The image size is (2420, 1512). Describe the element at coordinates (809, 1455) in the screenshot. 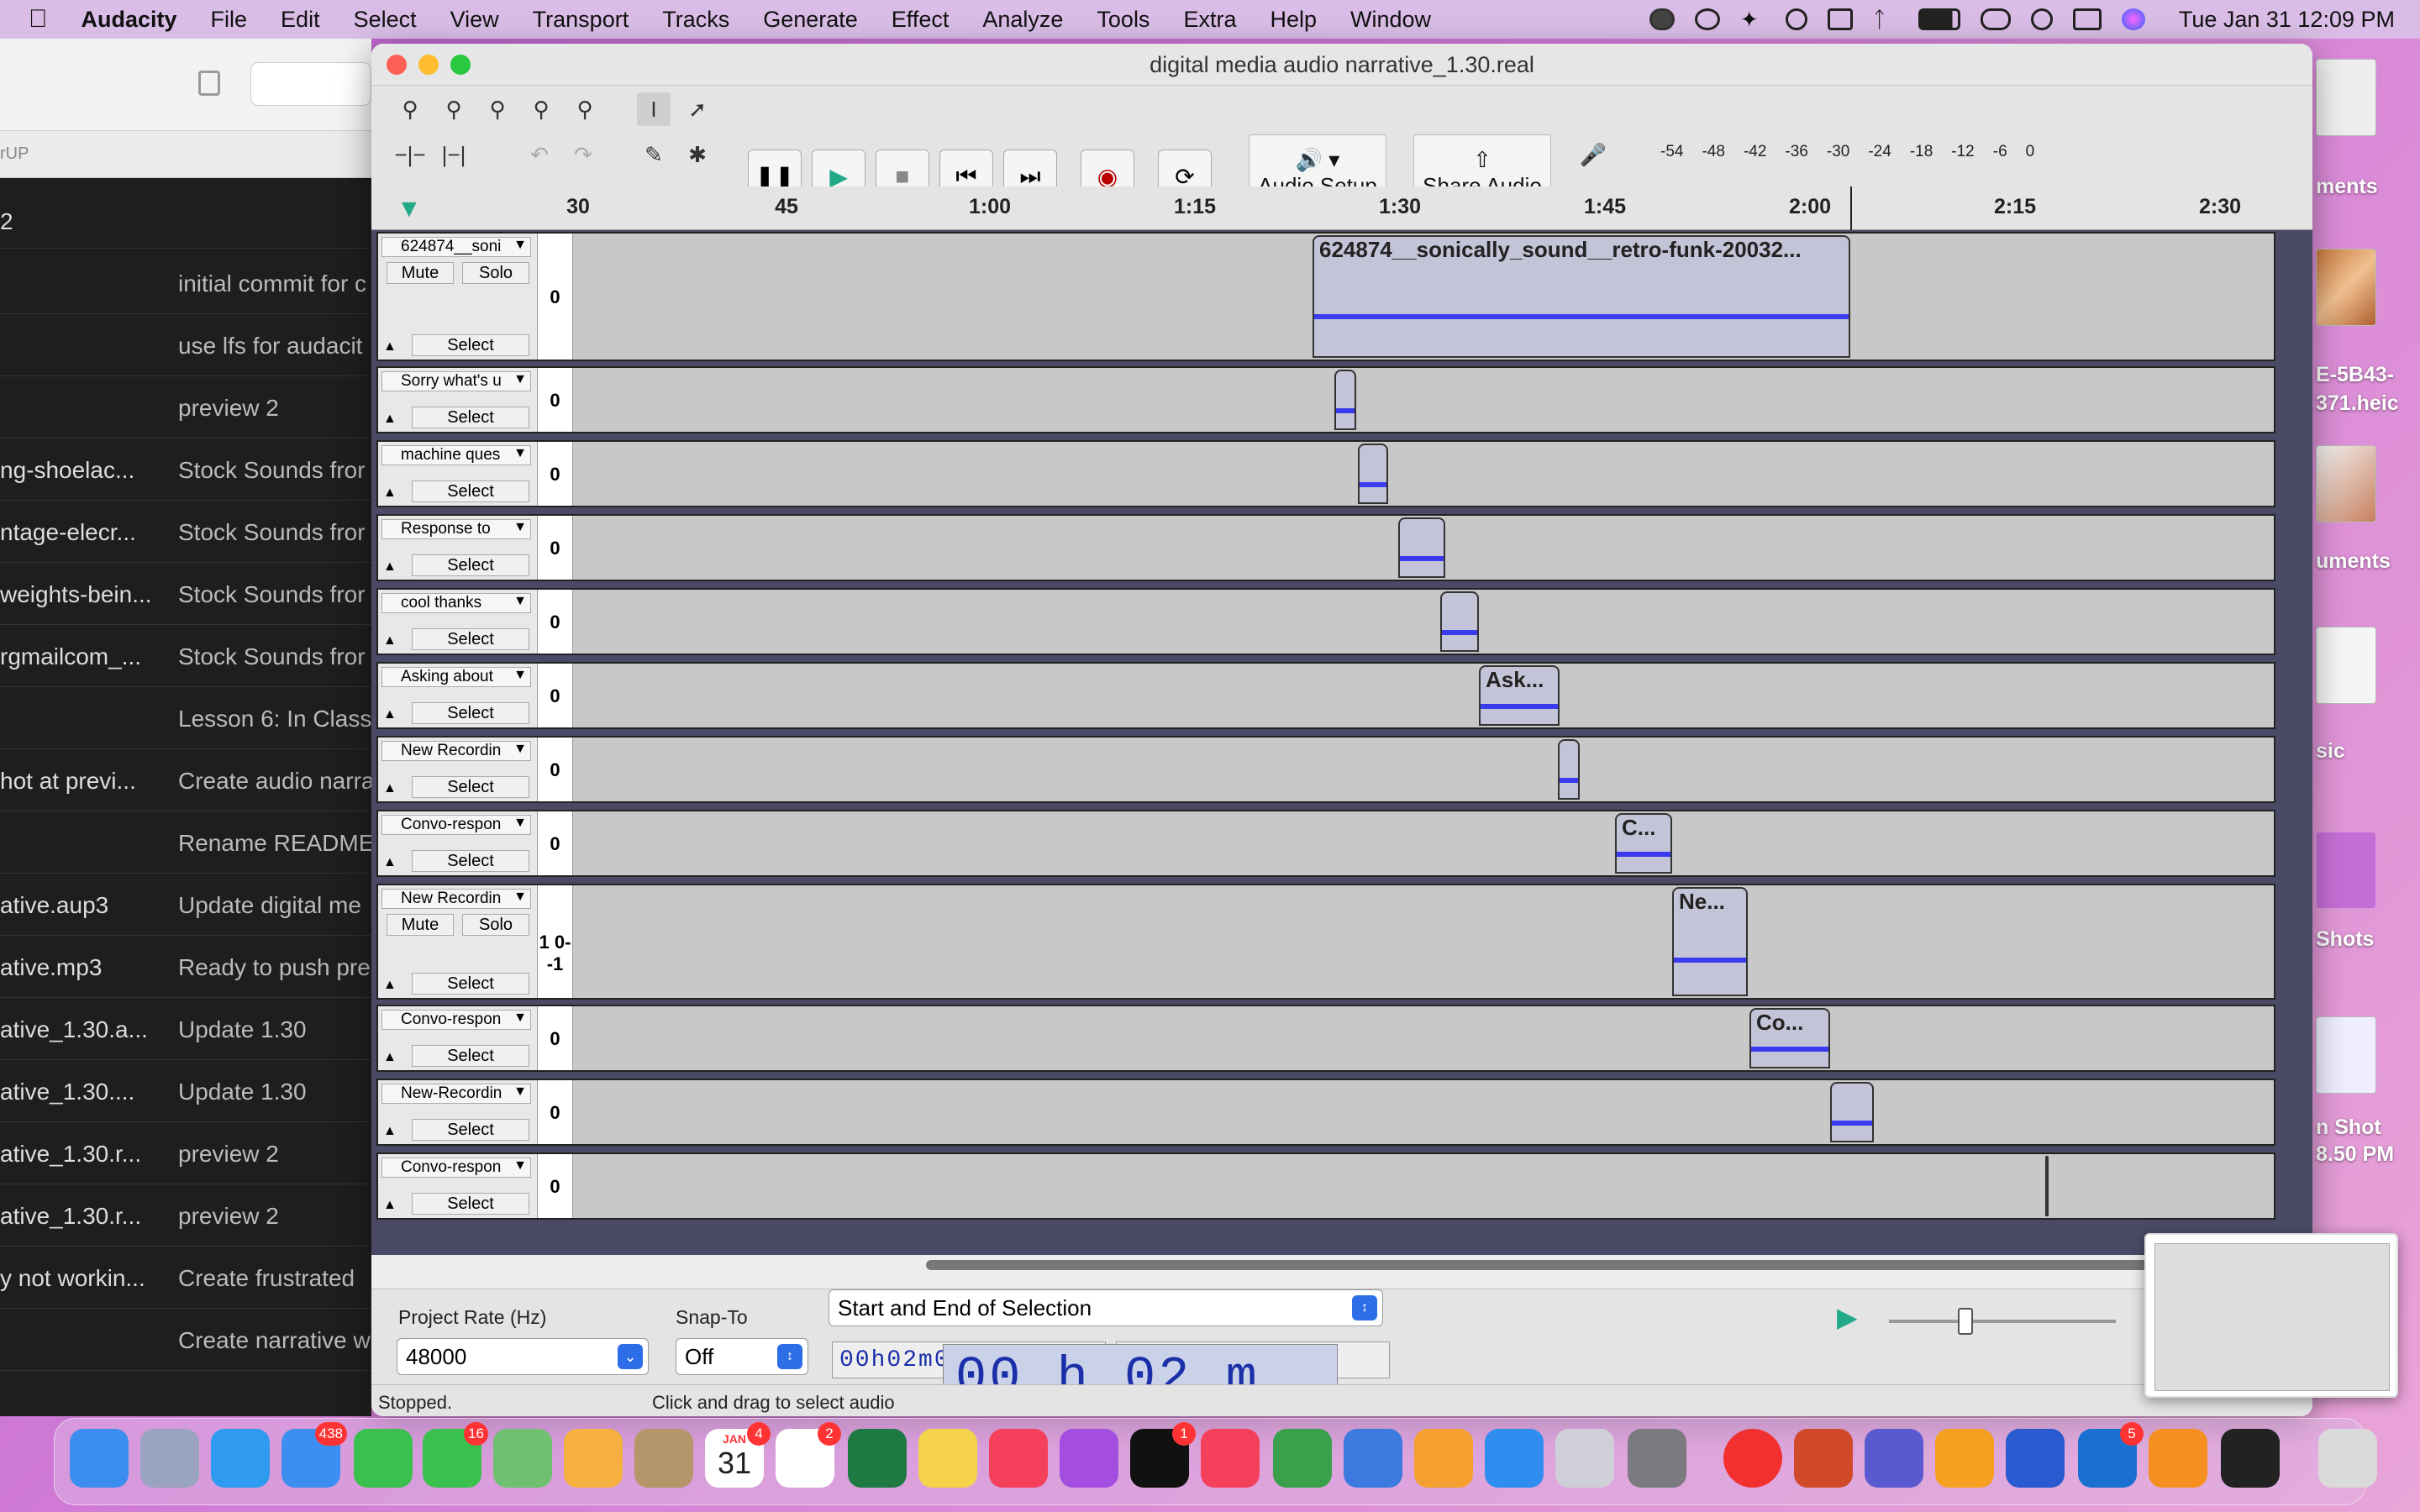

I see `reminders-icon: 2` at that location.